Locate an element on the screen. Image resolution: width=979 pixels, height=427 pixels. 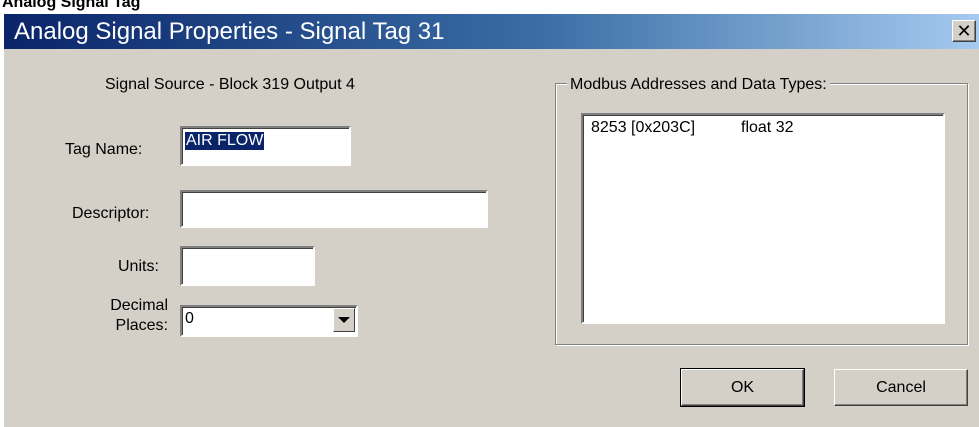
descriptor-input is located at coordinates (334, 209).